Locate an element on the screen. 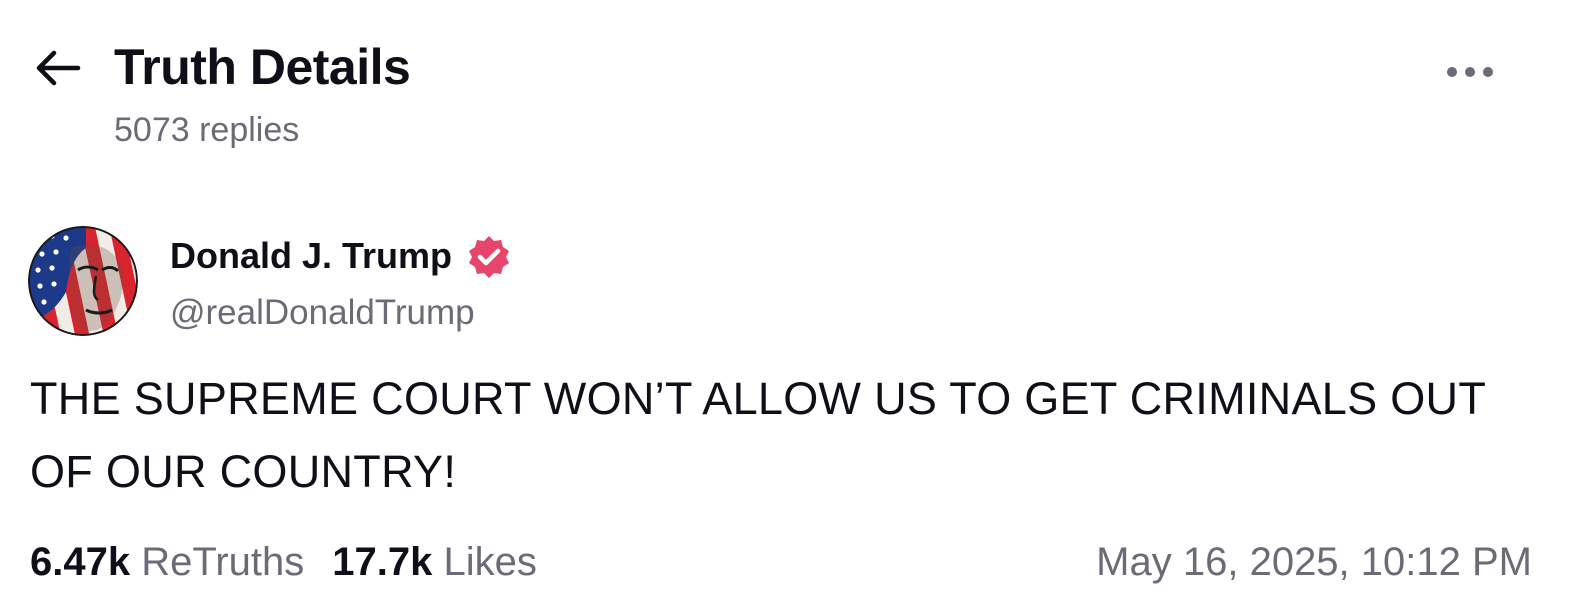 This screenshot has height=616, width=1584. likes-count: 17.7k is located at coordinates (382, 562).